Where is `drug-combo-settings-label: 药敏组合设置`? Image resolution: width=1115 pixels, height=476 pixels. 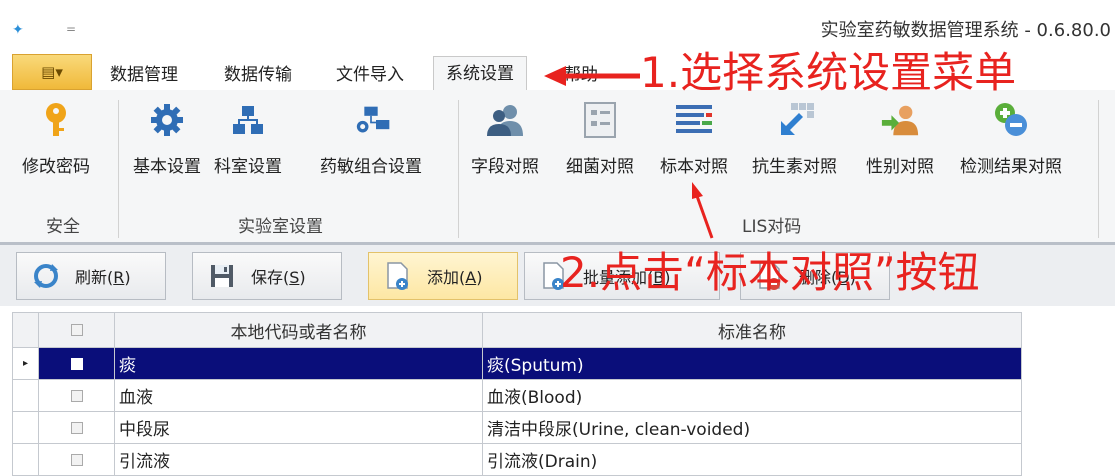
drug-combo-settings-label: 药敏组合设置 is located at coordinates (371, 167).